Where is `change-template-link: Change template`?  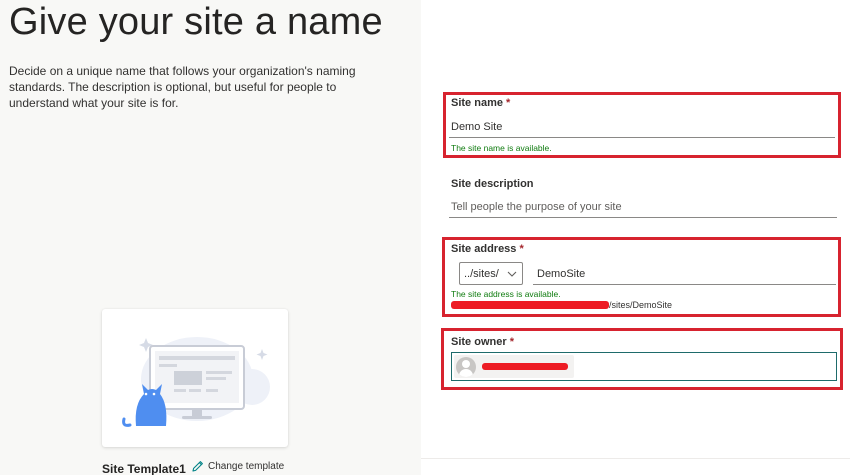
change-template-link: Change template is located at coordinates (237, 466).